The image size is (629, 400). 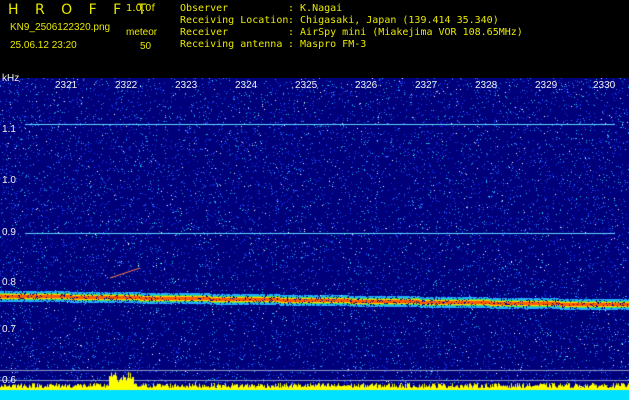 I want to click on antenna-label: Receiving antenna, so click(x=231, y=44).